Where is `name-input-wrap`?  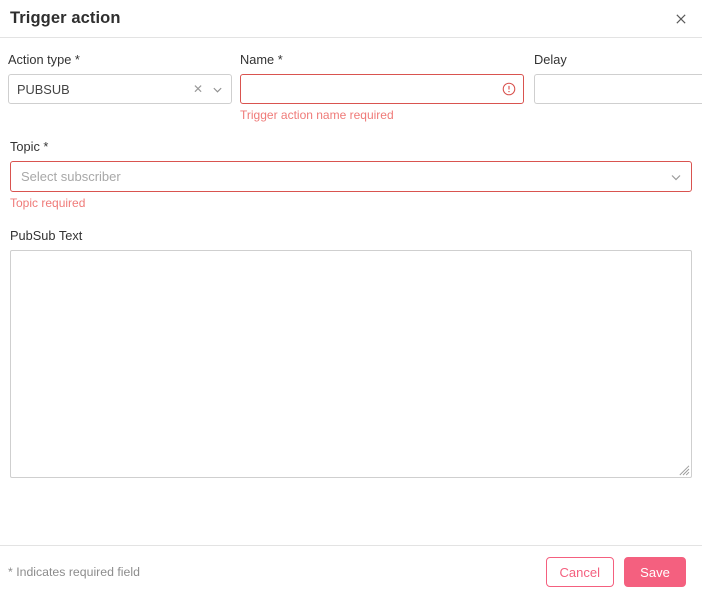
name-input-wrap is located at coordinates (382, 89).